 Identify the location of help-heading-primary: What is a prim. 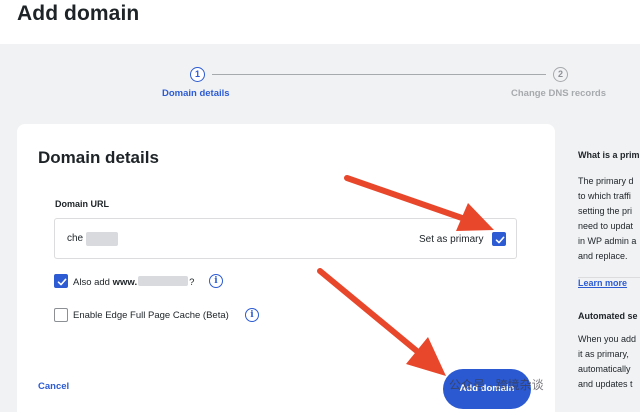
(609, 155).